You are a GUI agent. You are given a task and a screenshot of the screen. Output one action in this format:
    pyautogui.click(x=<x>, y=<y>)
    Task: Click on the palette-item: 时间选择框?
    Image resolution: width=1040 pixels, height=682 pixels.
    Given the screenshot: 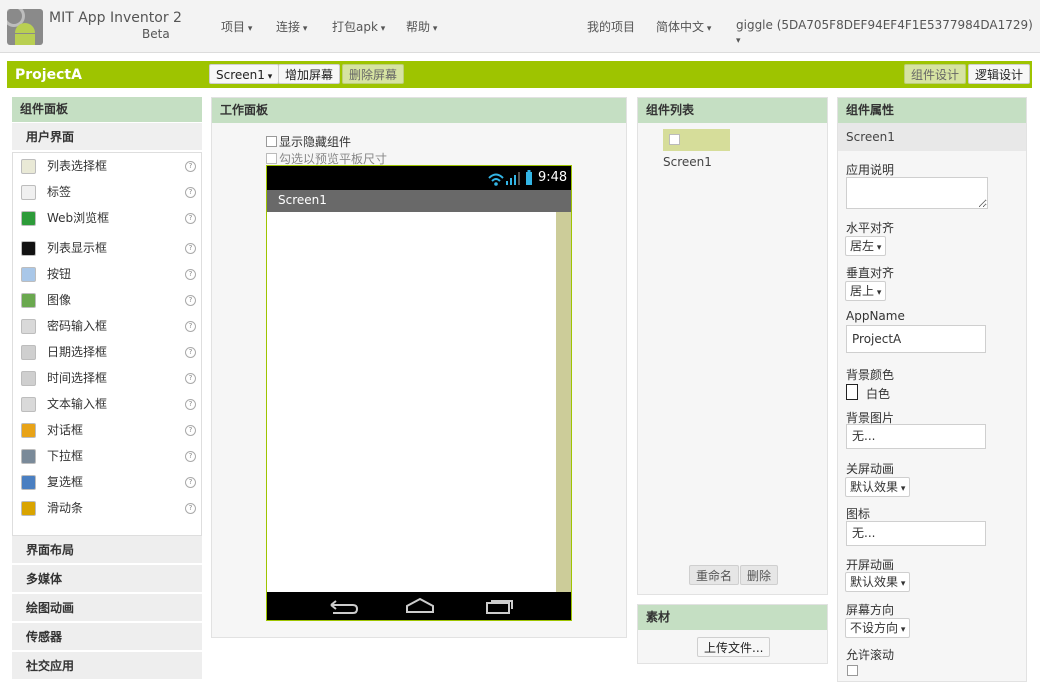 What is the action you would take?
    pyautogui.click(x=107, y=378)
    